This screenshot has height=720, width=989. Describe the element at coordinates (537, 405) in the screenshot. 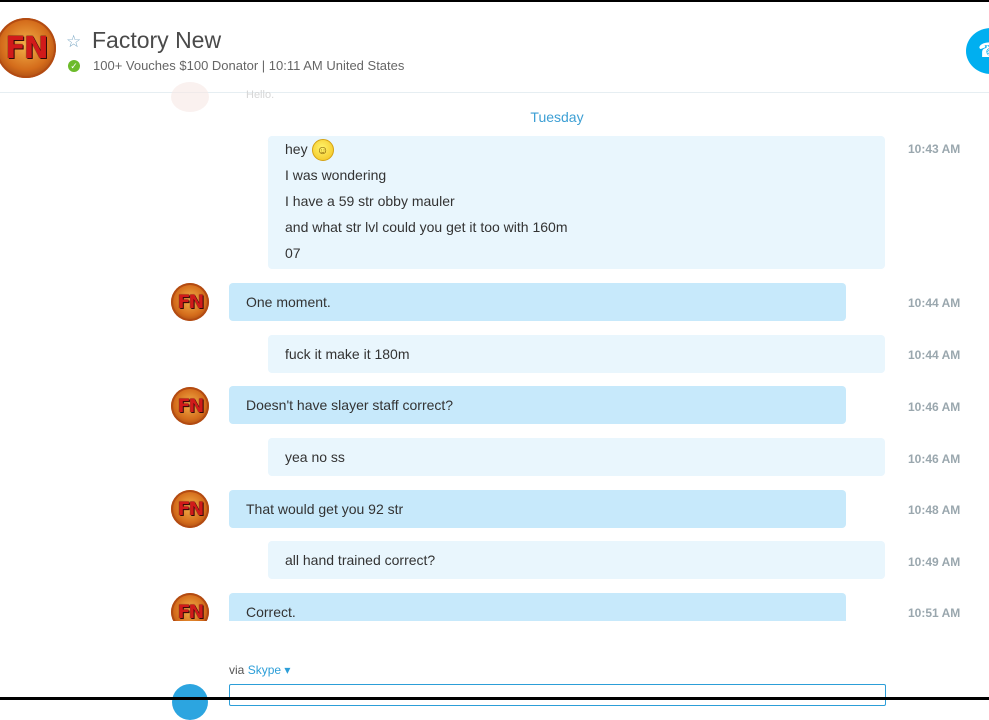

I see `message-bubble-incoming: Doesn't have slayer staff correct?` at that location.